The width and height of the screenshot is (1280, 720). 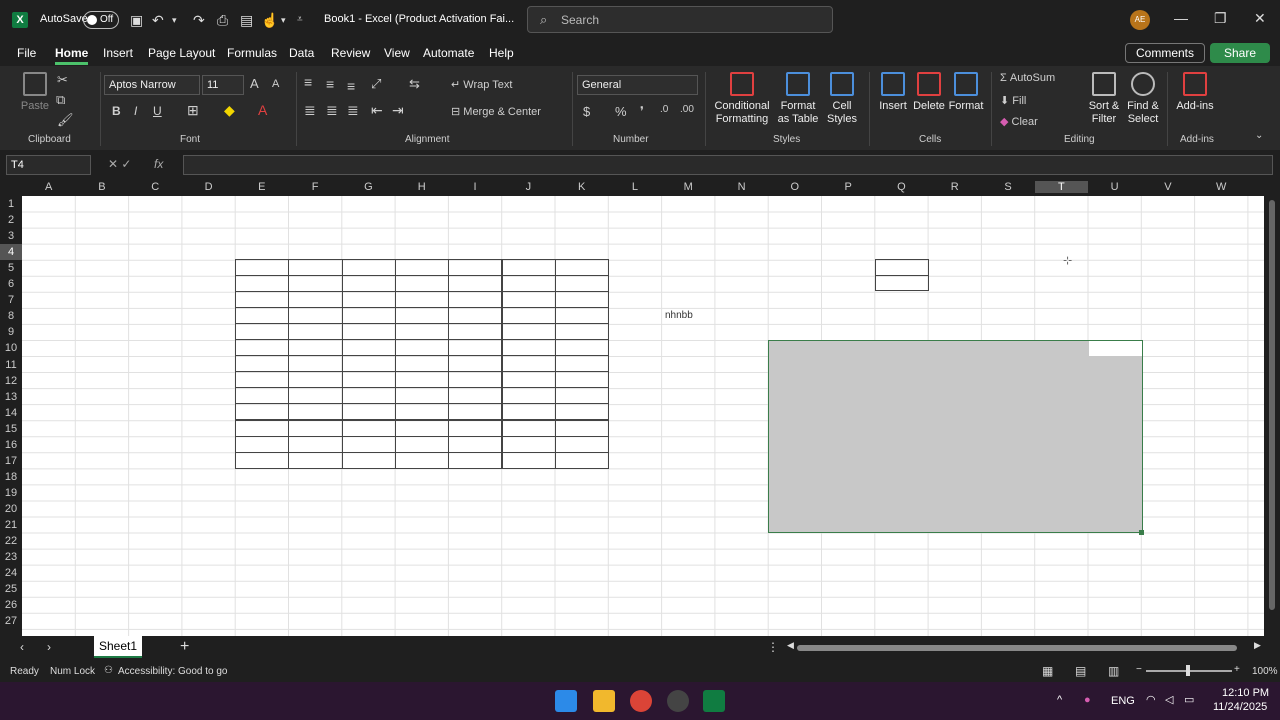 I want to click on minimize-icon: —, so click(x=1181, y=18).